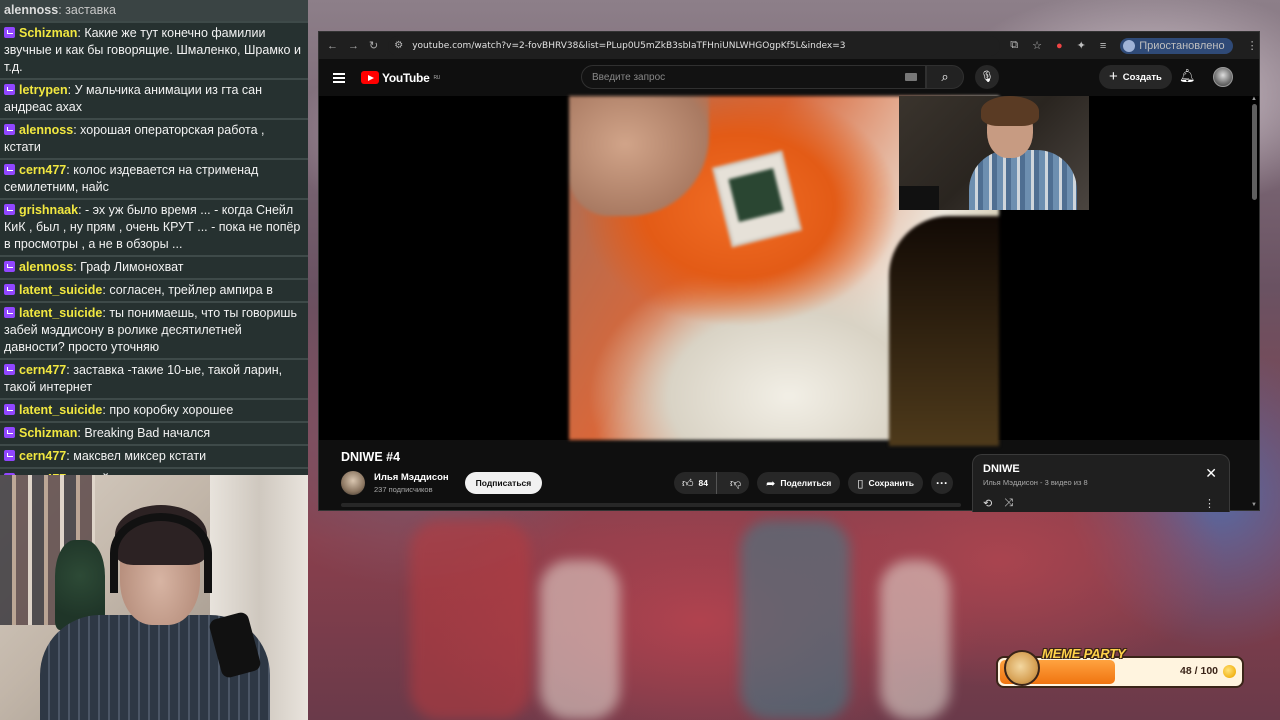 This screenshot has width=1280, height=720. Describe the element at coordinates (154, 597) in the screenshot. I see `streamer-webcam` at that location.